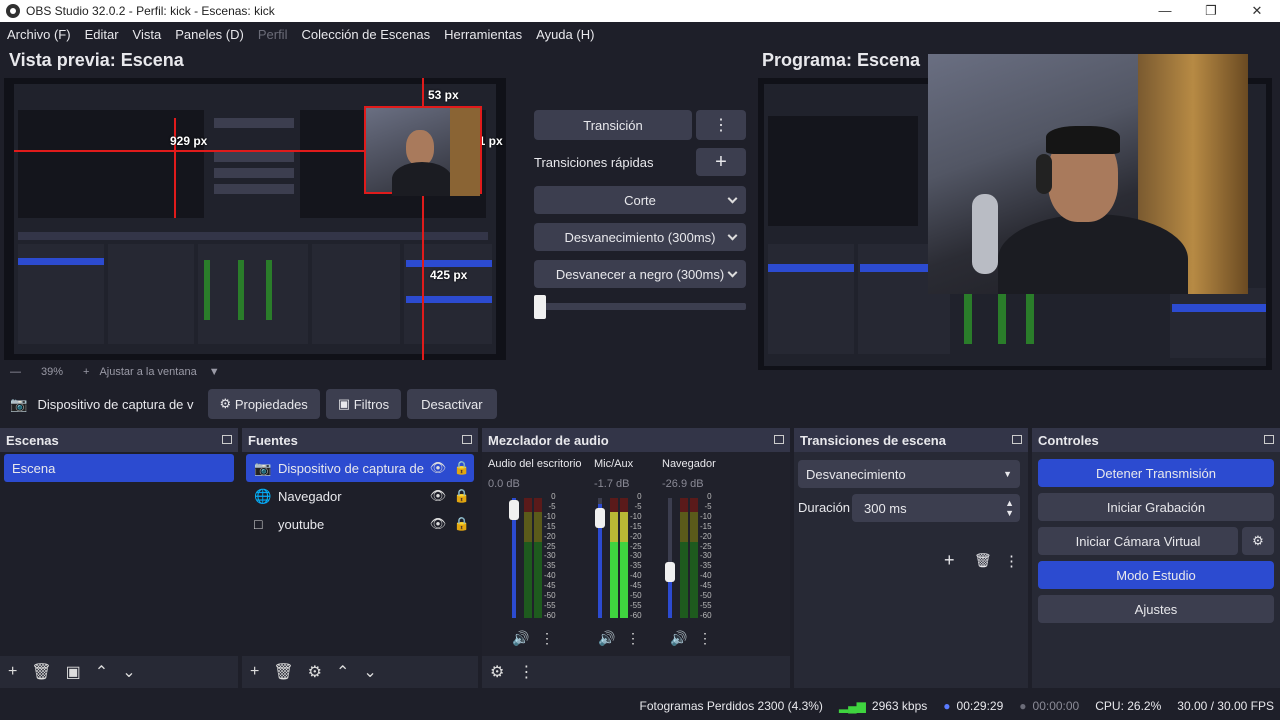  I want to click on menu-coleccion: Colección de Escenas, so click(365, 34).